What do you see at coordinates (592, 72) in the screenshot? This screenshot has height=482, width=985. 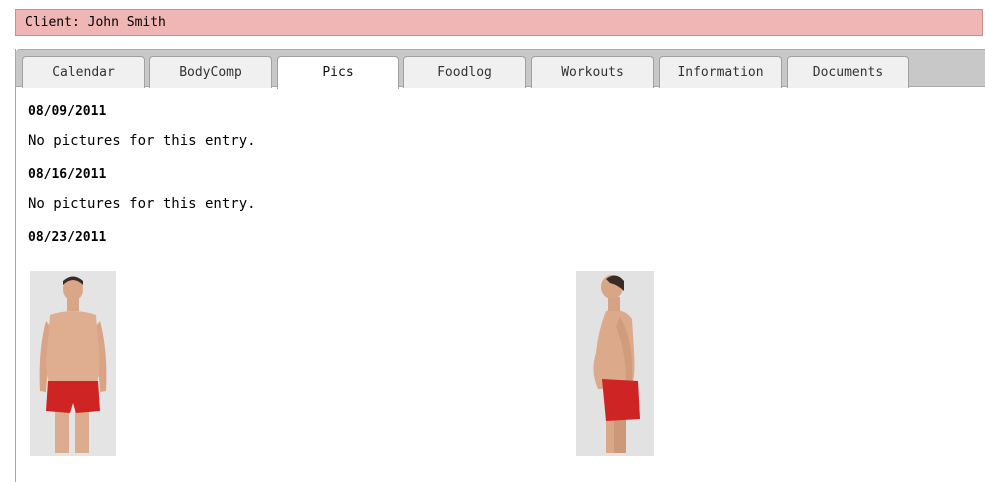 I see `tab-workouts: Workouts` at bounding box center [592, 72].